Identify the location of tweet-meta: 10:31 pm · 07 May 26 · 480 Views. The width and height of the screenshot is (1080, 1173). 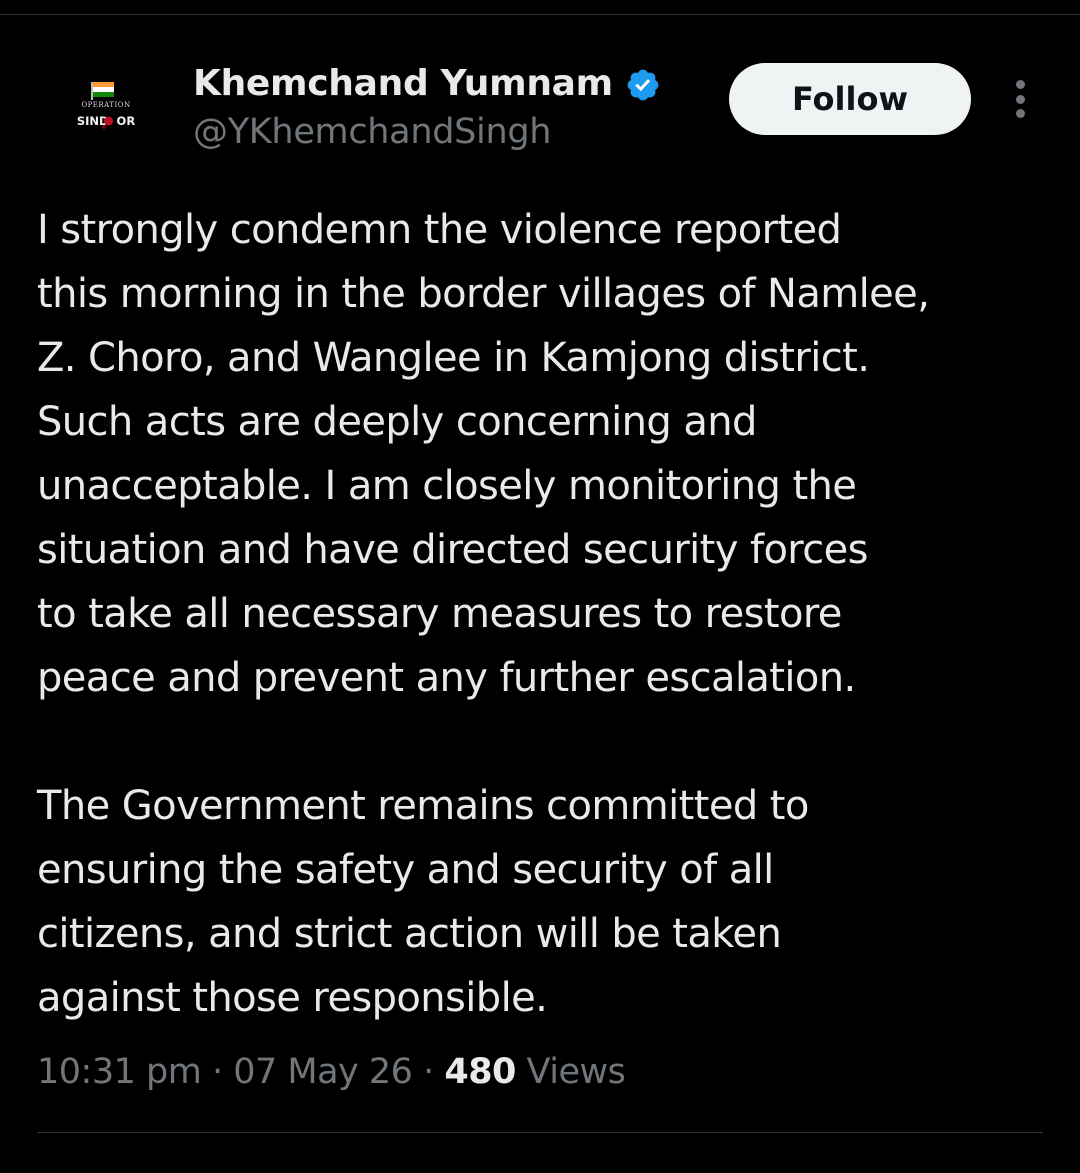
(331, 1072).